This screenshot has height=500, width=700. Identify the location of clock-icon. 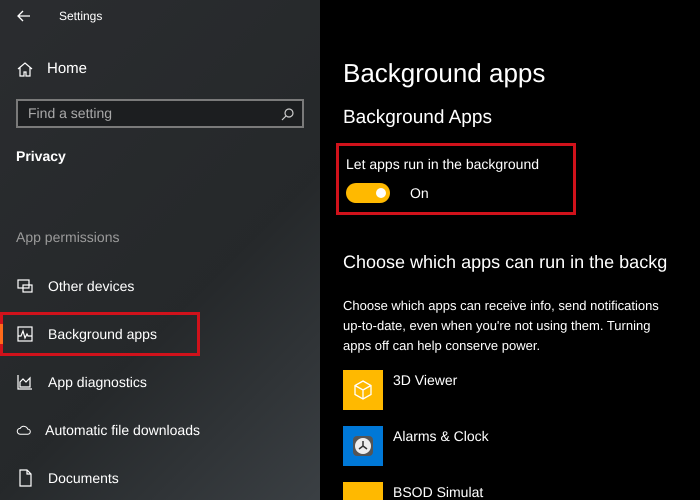
(363, 446).